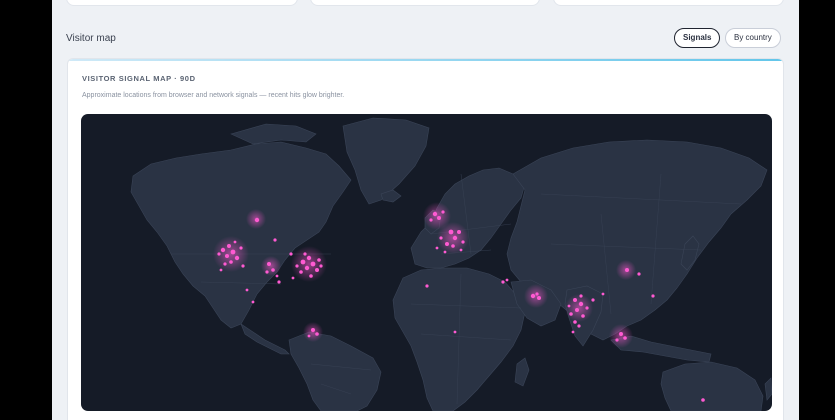 This screenshot has height=420, width=835. I want to click on card-title: VISITOR SIGNAL MAP · 90D, so click(139, 78).